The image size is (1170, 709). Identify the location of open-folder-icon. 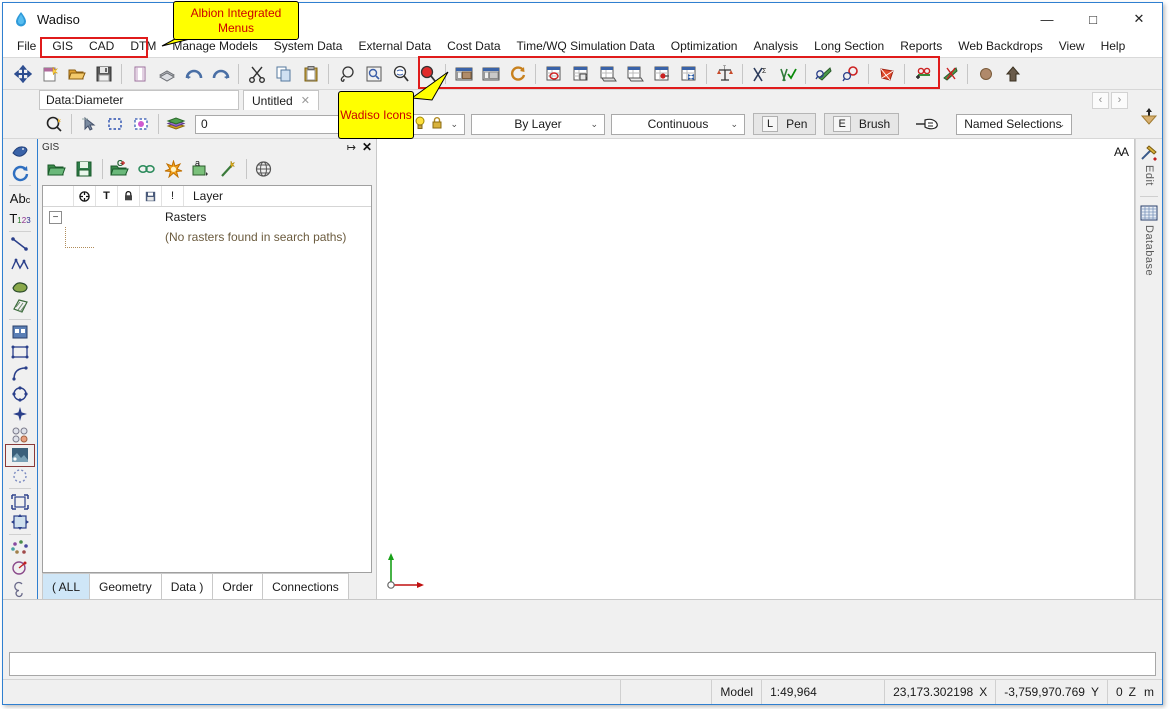
(76, 73).